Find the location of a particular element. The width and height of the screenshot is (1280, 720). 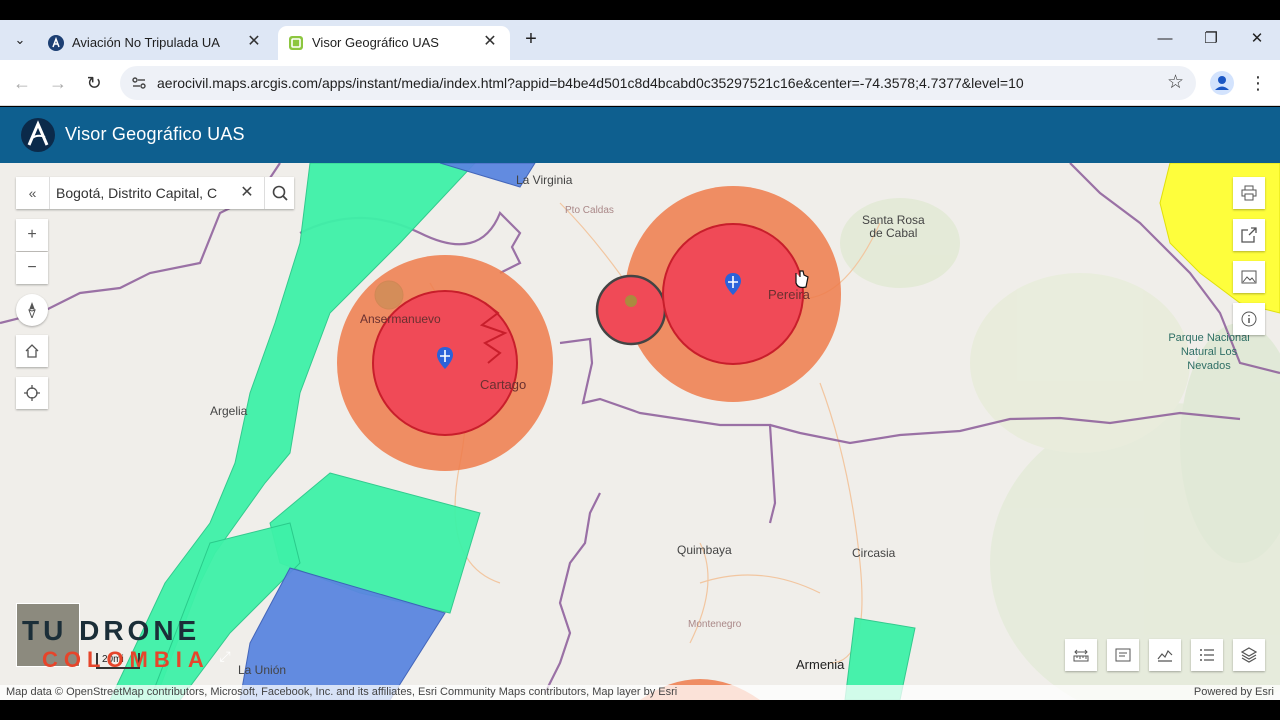

search-icon is located at coordinates (280, 193).